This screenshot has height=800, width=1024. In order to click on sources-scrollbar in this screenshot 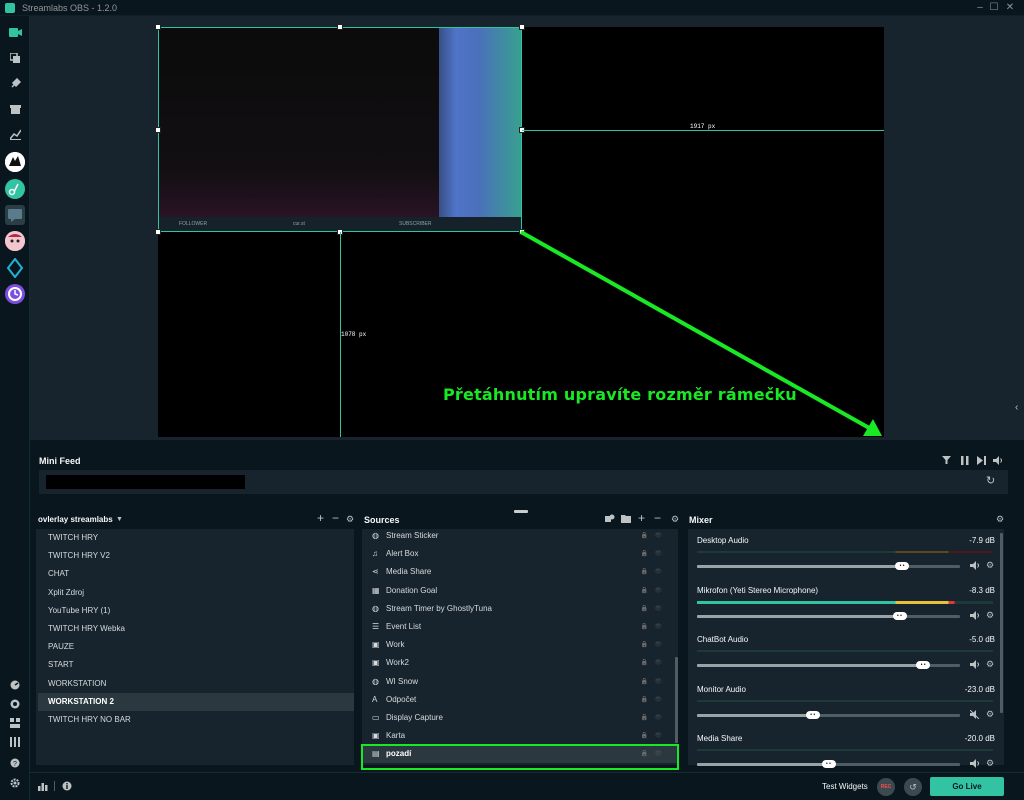, I will do `click(676, 700)`.